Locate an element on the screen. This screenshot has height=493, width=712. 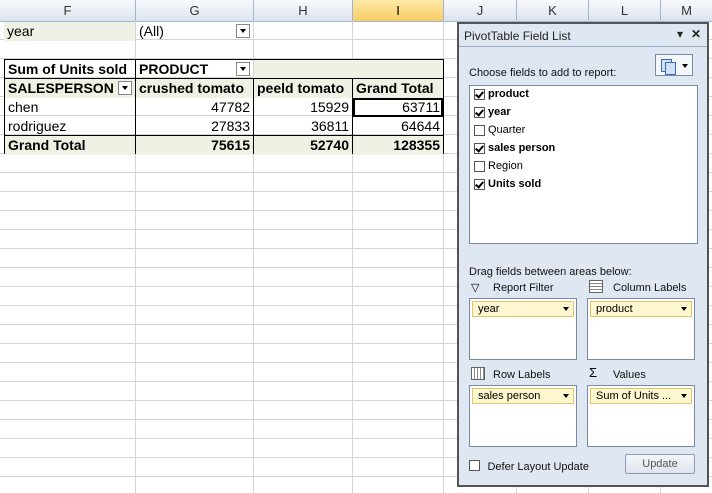
column-labels-chip-label: product is located at coordinates (614, 309).